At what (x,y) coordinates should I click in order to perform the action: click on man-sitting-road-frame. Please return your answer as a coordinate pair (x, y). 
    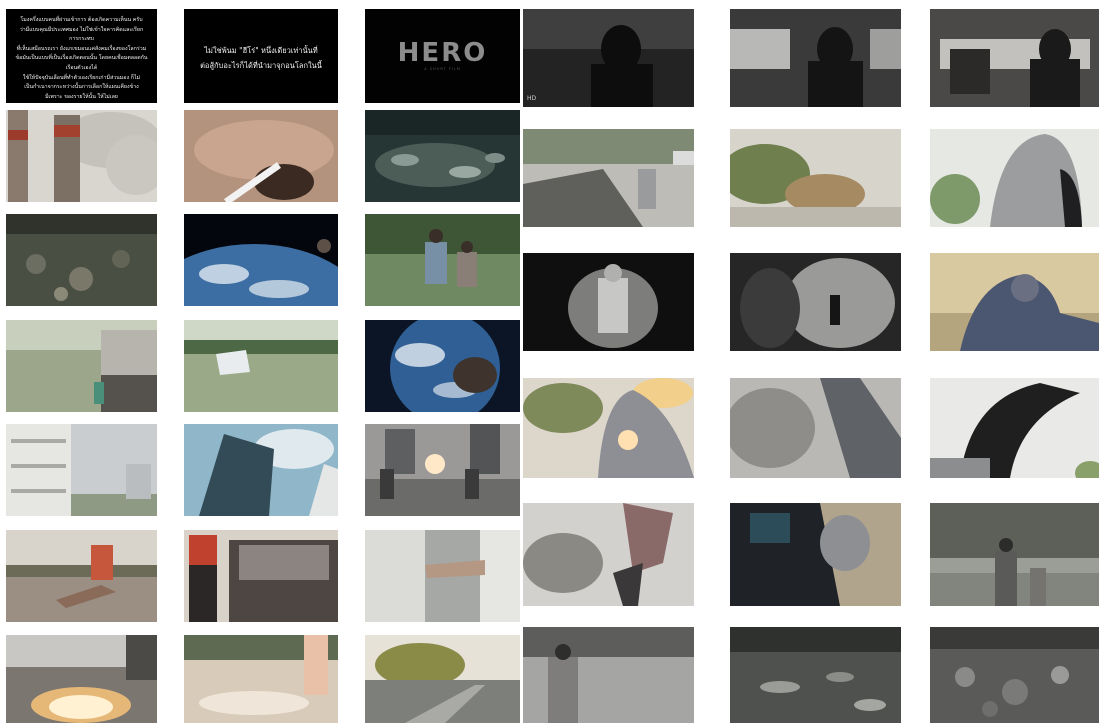
    Looking at the image, I should click on (81, 576).